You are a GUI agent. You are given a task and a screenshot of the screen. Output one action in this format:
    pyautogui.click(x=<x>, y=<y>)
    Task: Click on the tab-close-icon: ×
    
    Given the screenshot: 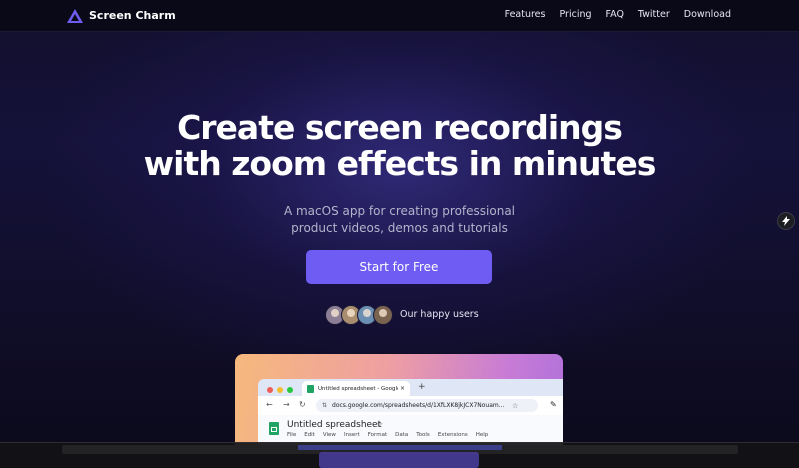 What is the action you would take?
    pyautogui.click(x=402, y=388)
    